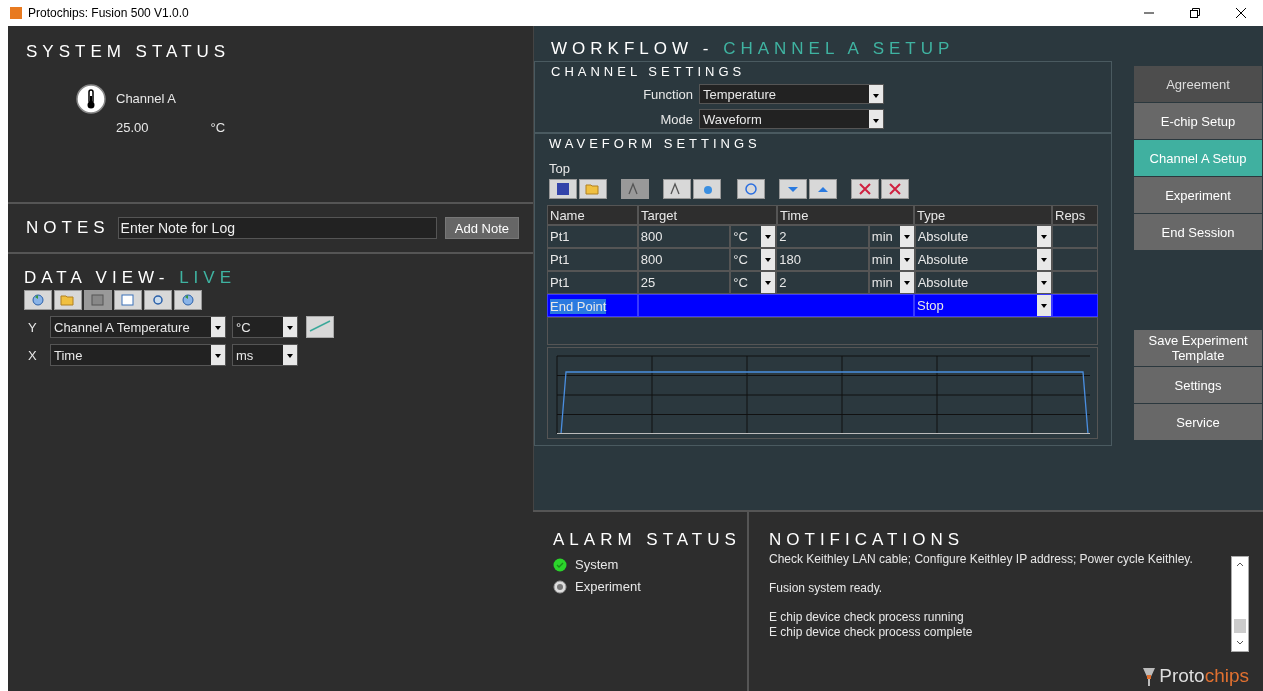  What do you see at coordinates (16, 13) in the screenshot?
I see `app-icon` at bounding box center [16, 13].